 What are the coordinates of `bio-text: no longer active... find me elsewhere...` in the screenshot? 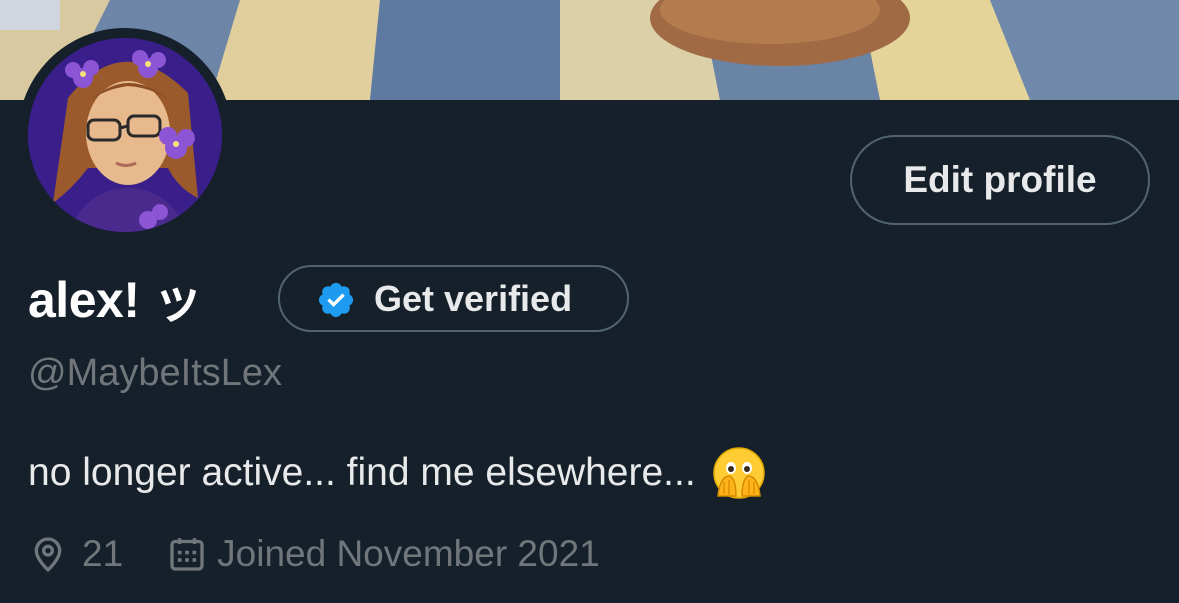 It's located at (362, 472).